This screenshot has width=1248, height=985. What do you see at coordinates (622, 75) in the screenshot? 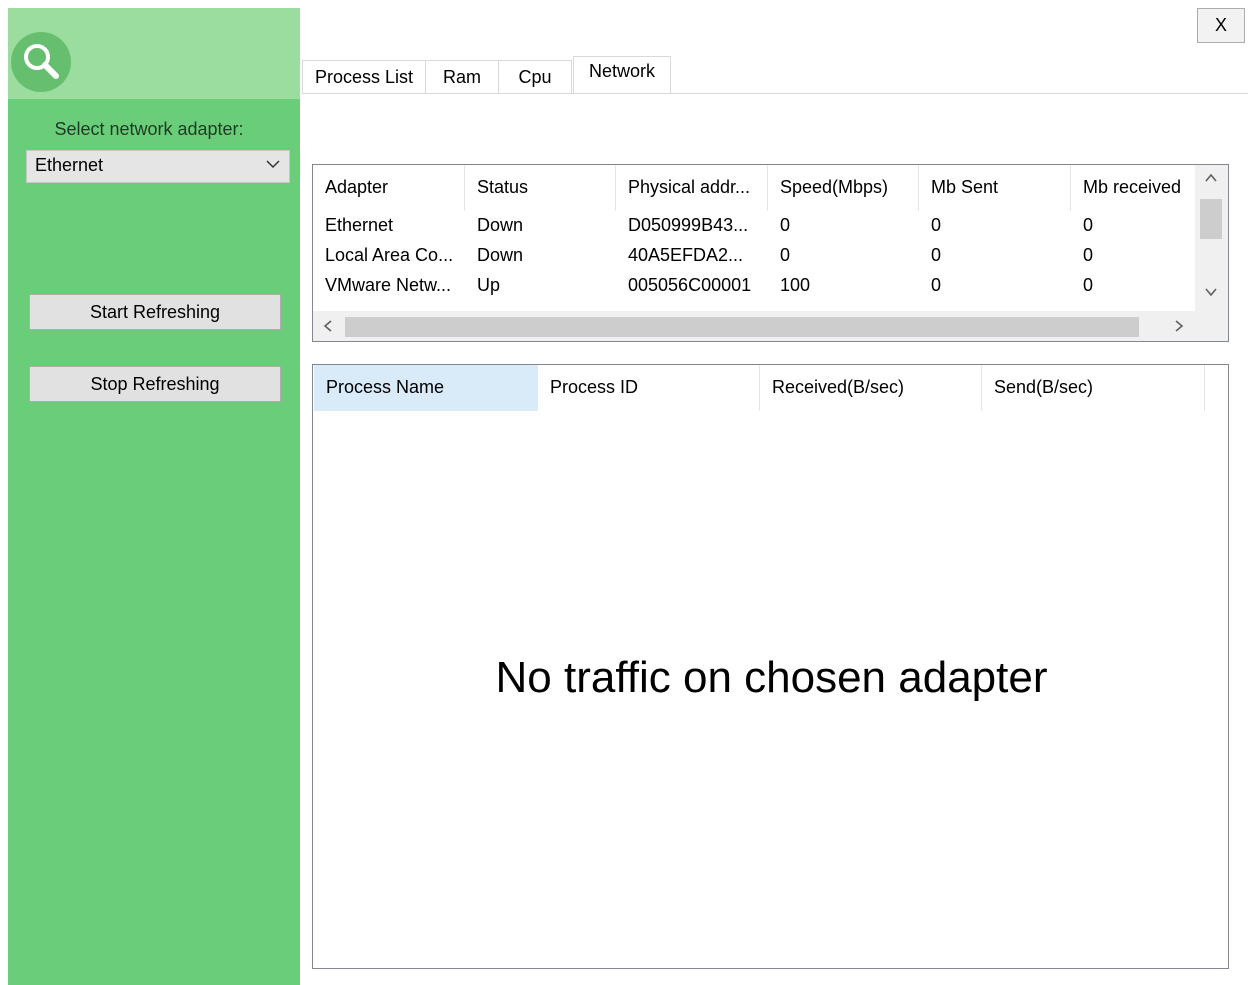
I see `tab-network: Network` at bounding box center [622, 75].